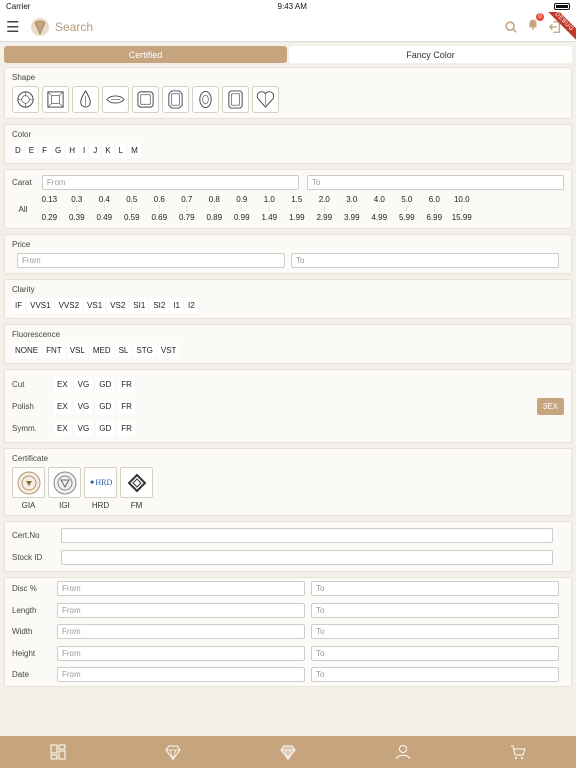 The image size is (576, 768). I want to click on diamond-icon, so click(173, 752).